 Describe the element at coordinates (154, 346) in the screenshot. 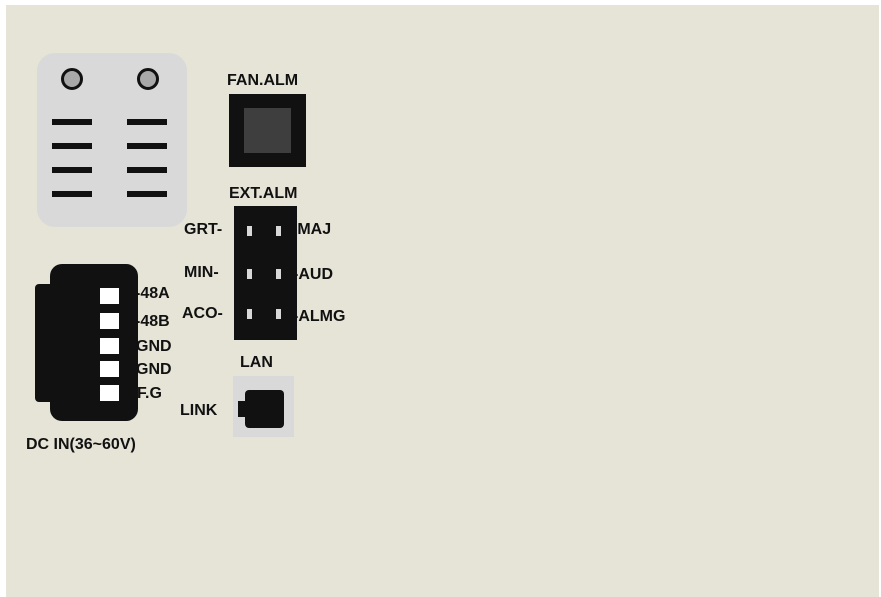

I see `dc-pin-label-gnd1: GND` at that location.